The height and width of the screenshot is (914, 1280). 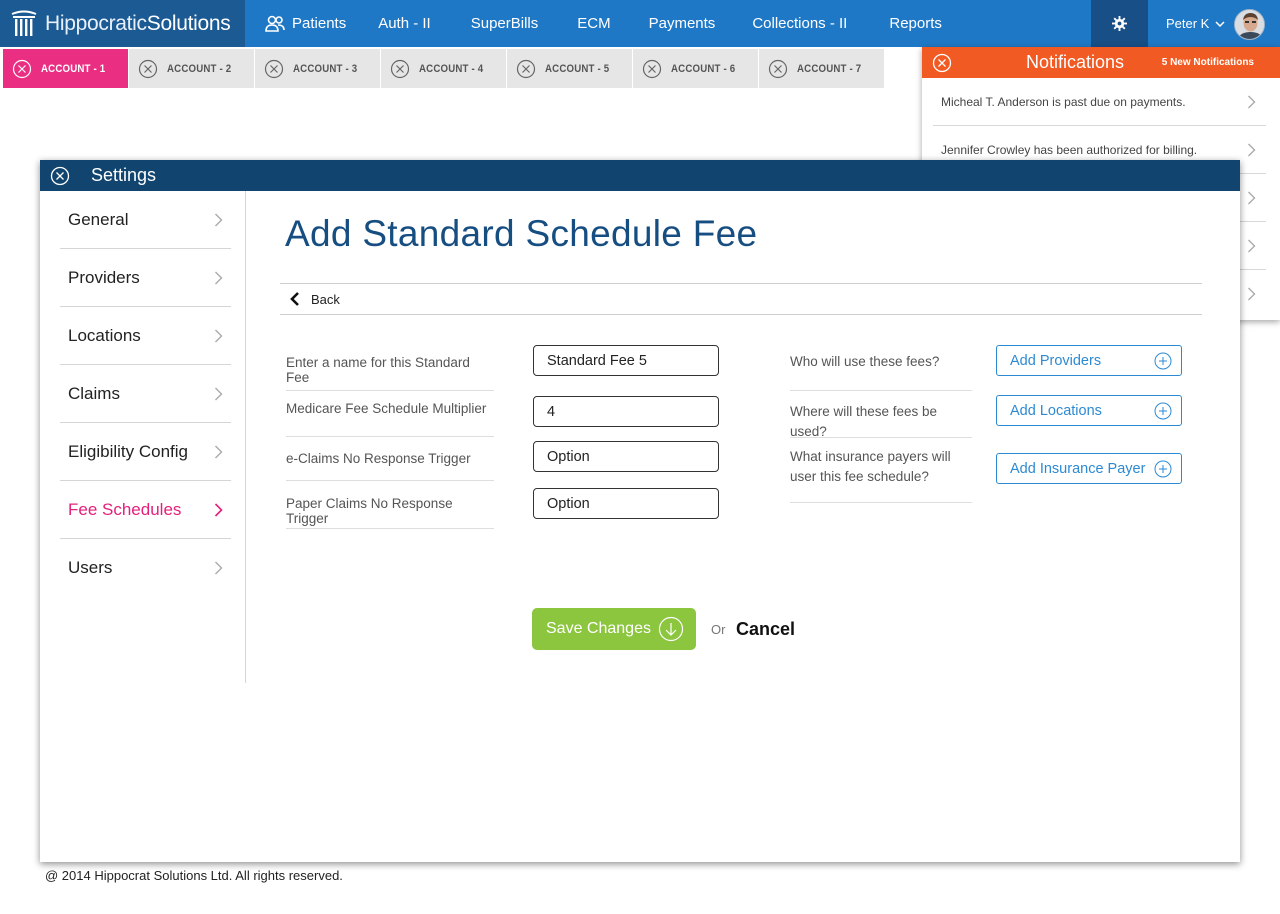 I want to click on tab-account-4: ACCOUNT - 4, so click(x=444, y=68).